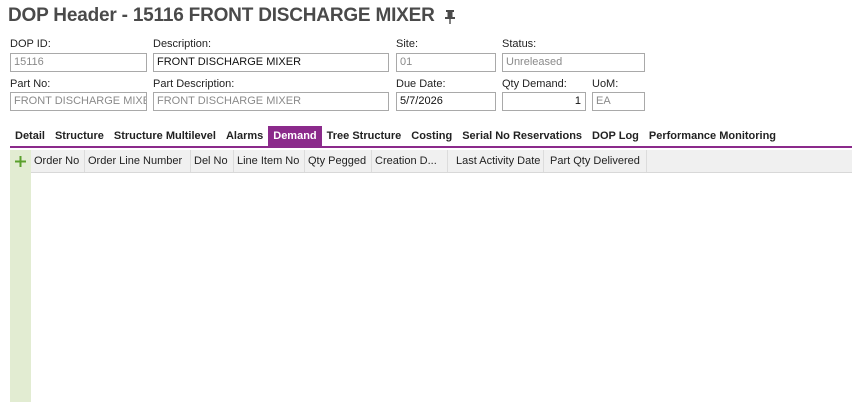  Describe the element at coordinates (407, 44) in the screenshot. I see `site-label: Site:` at that location.